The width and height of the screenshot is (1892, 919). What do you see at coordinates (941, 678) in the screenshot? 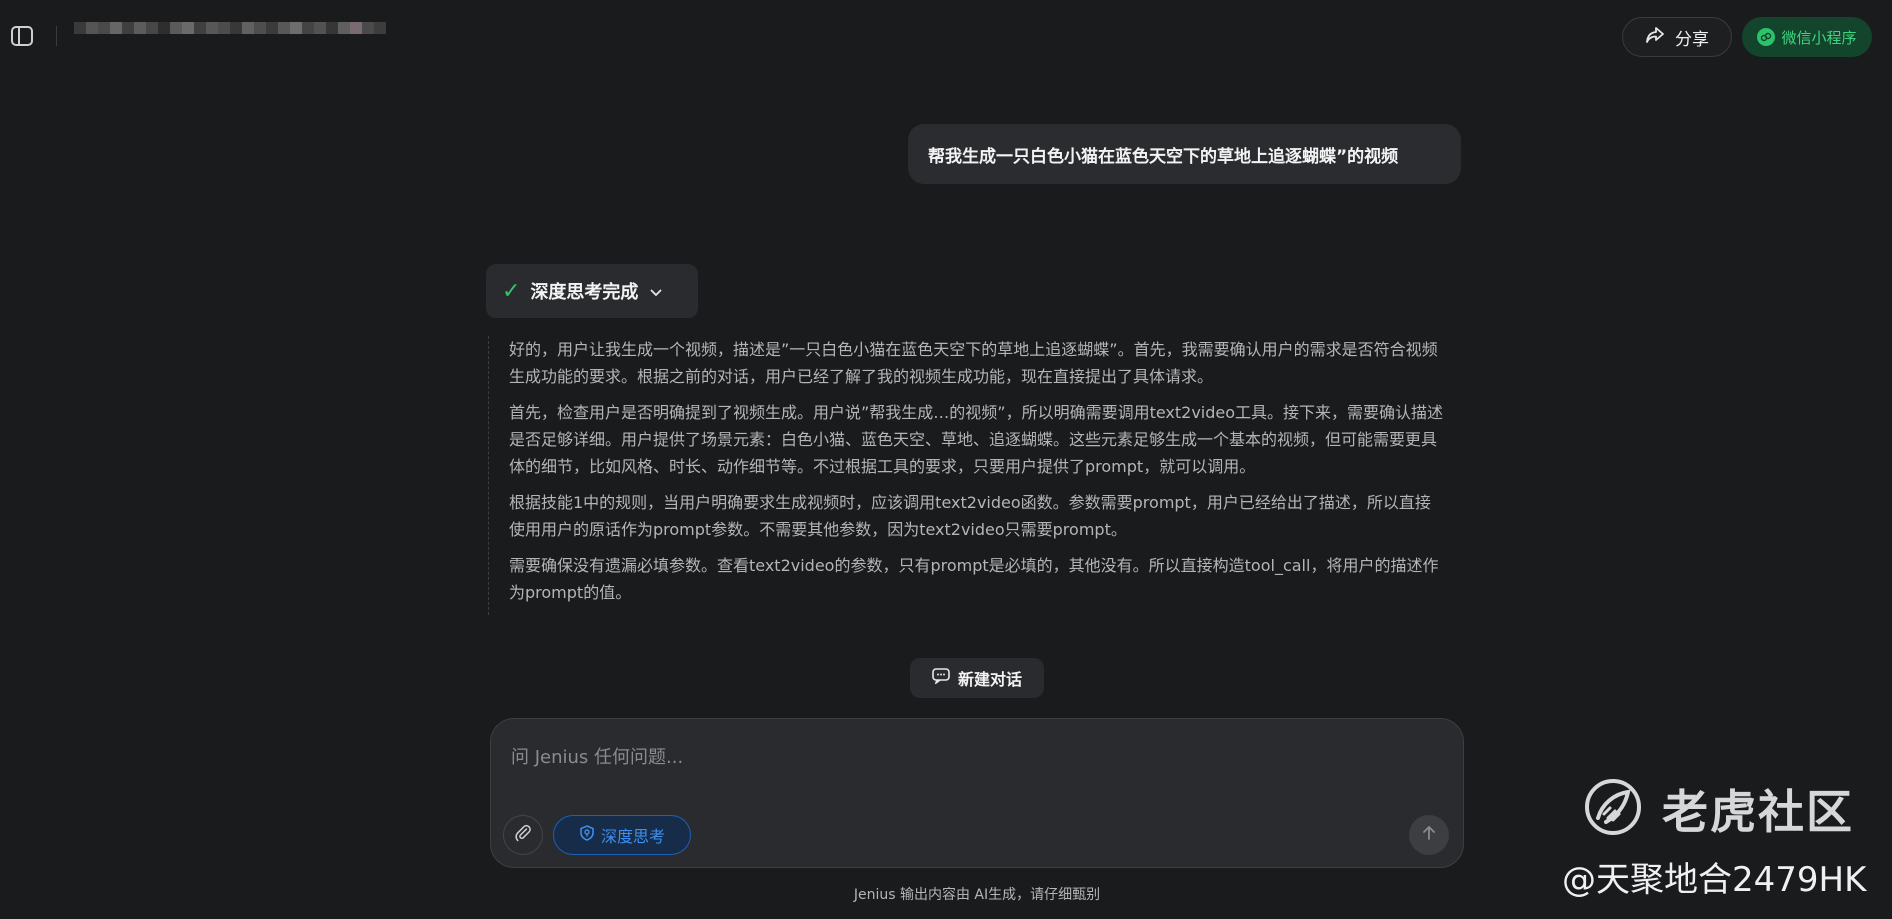
I see `new-chat-icon` at bounding box center [941, 678].